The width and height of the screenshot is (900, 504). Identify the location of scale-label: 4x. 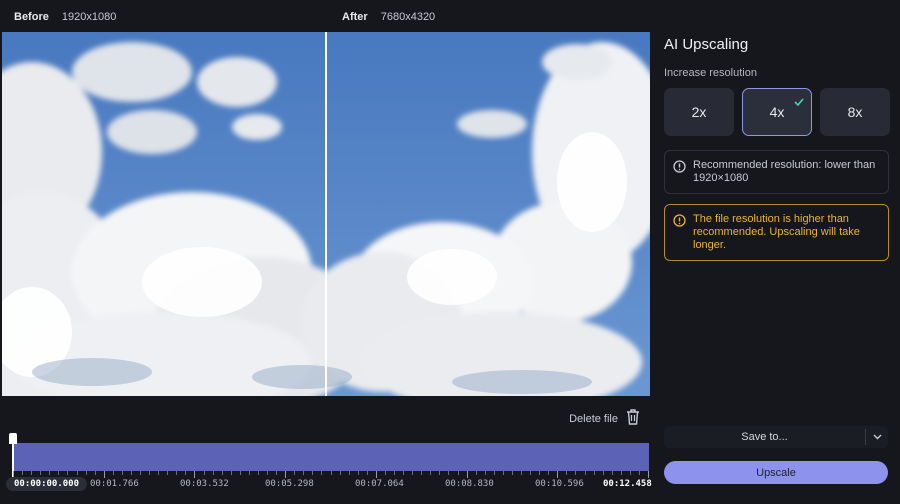
(777, 112).